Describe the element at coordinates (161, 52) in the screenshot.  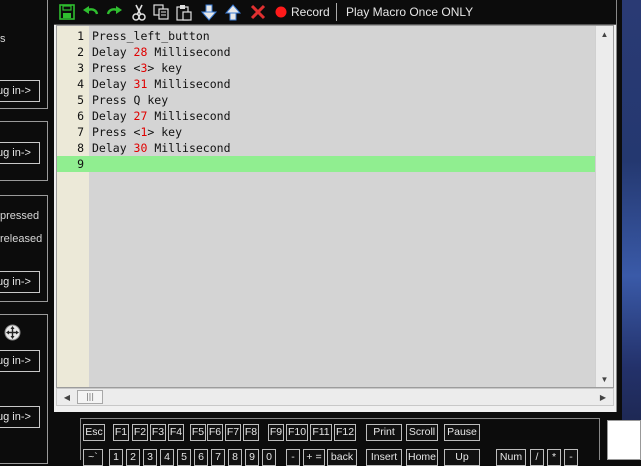
I see `code-text: Delay 28 Millisecond` at that location.